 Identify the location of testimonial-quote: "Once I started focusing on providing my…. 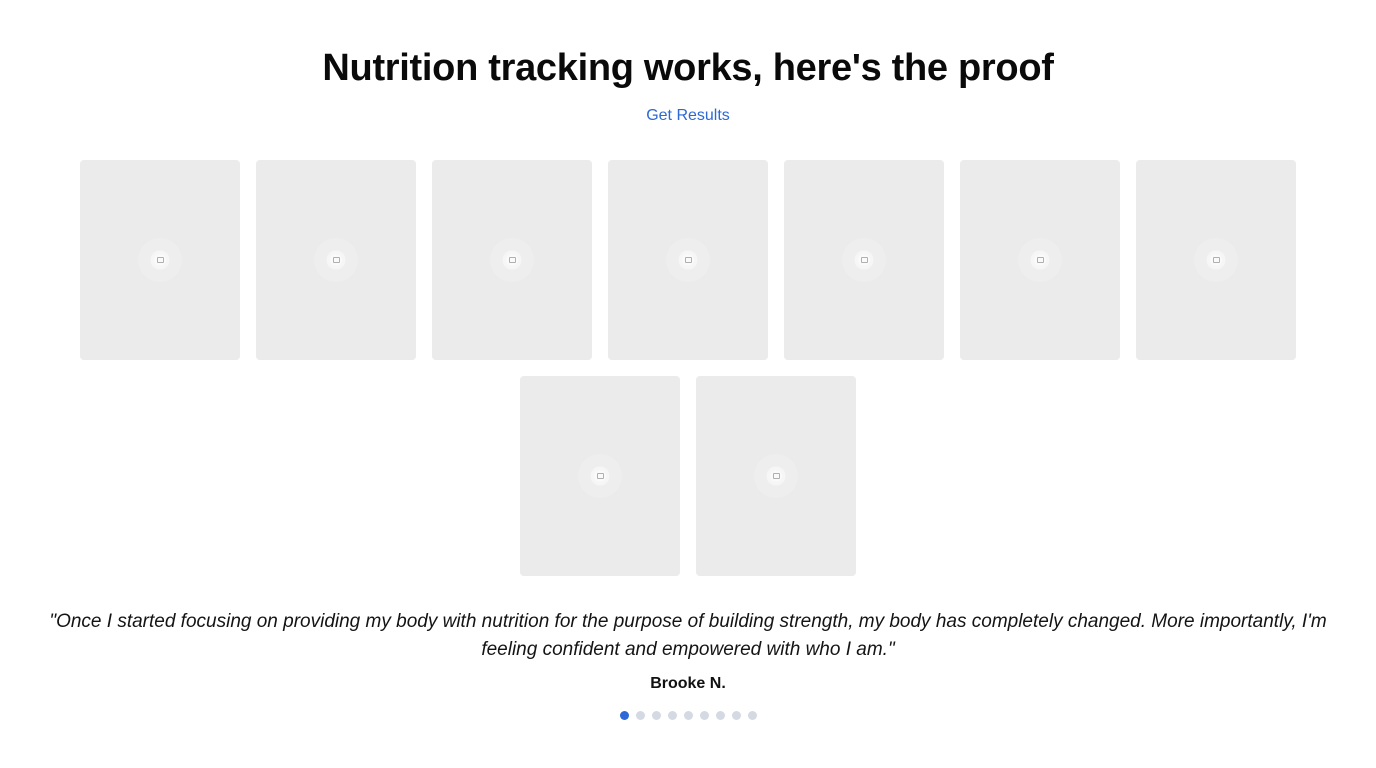
(688, 635).